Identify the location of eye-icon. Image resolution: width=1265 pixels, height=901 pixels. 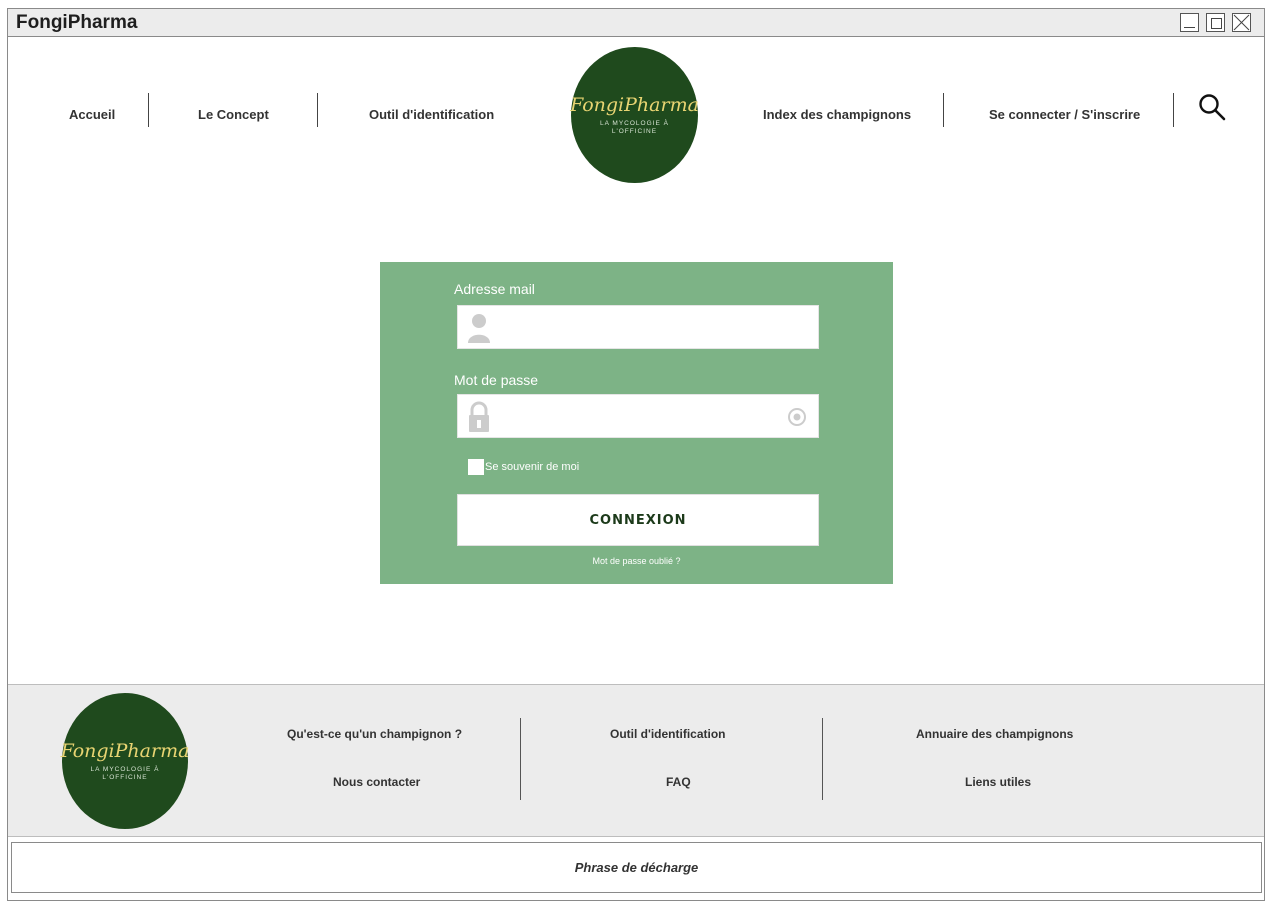
(797, 417).